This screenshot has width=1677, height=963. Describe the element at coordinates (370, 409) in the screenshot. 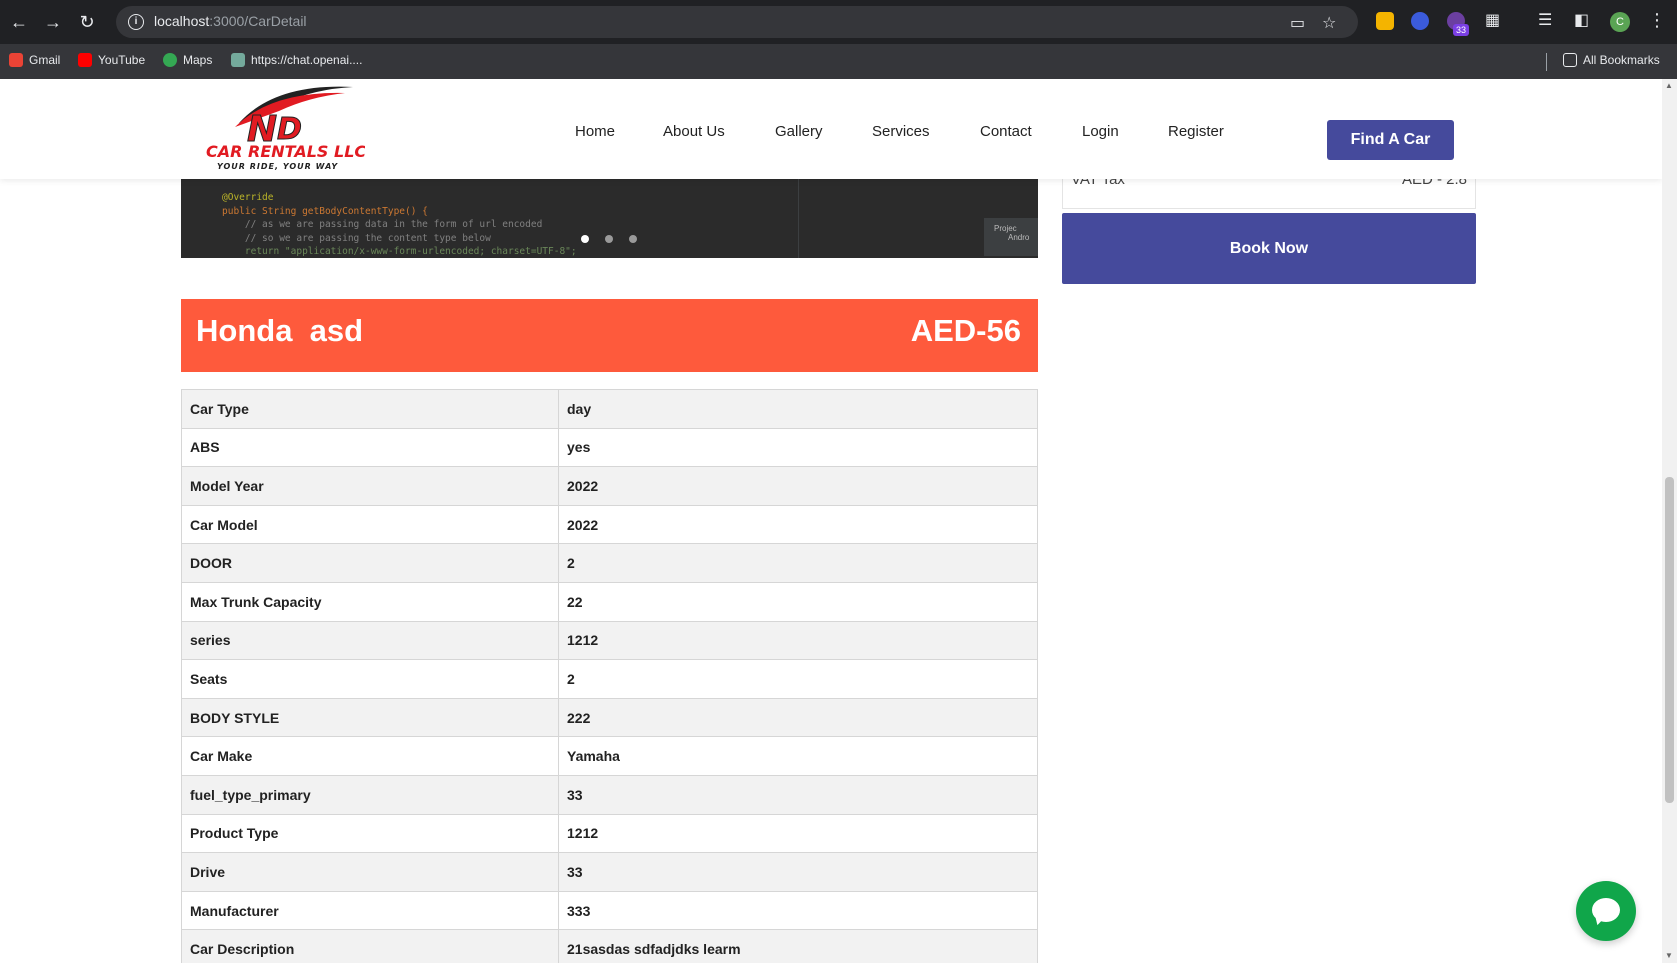

I see `spec-label: Car Type` at that location.